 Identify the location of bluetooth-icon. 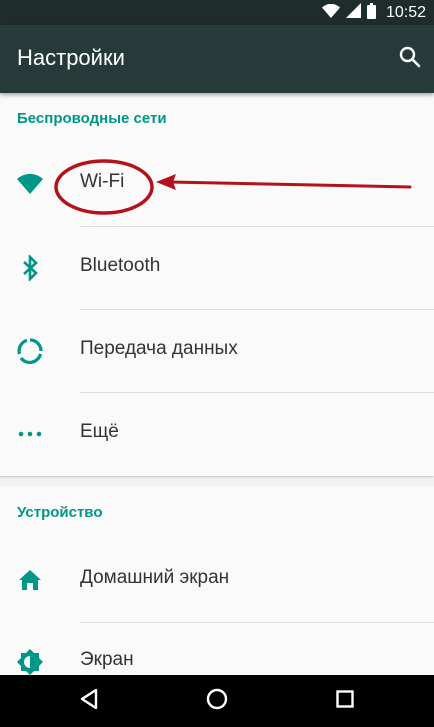
(30, 268).